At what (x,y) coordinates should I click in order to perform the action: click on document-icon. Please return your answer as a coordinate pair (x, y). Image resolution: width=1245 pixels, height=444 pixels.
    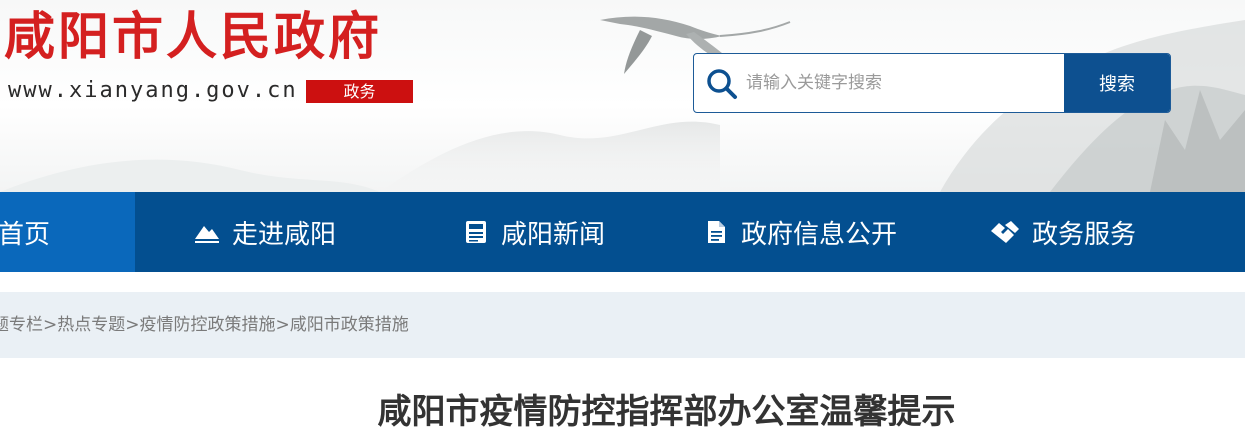
    Looking at the image, I should click on (716, 232).